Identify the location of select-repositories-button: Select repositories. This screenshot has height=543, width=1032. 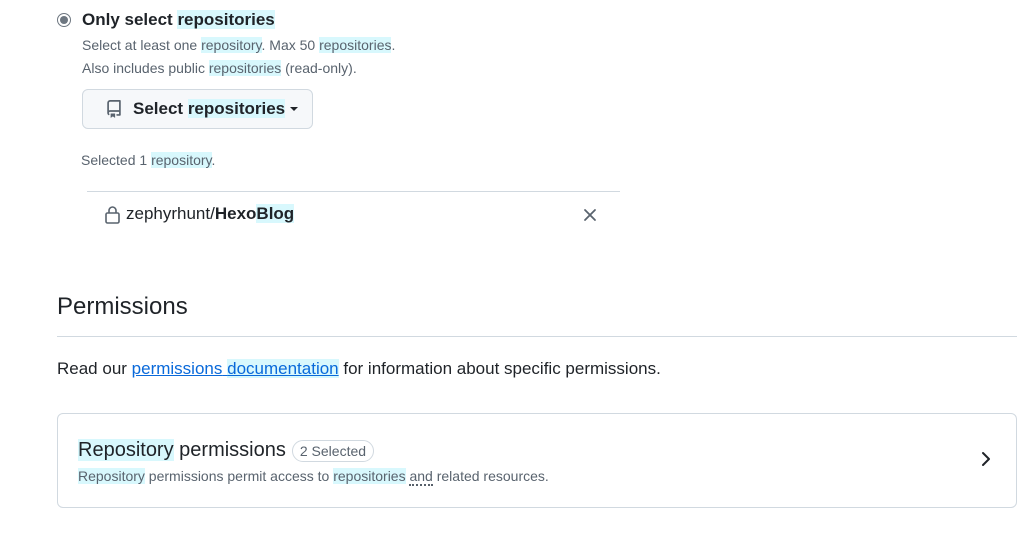
(197, 109).